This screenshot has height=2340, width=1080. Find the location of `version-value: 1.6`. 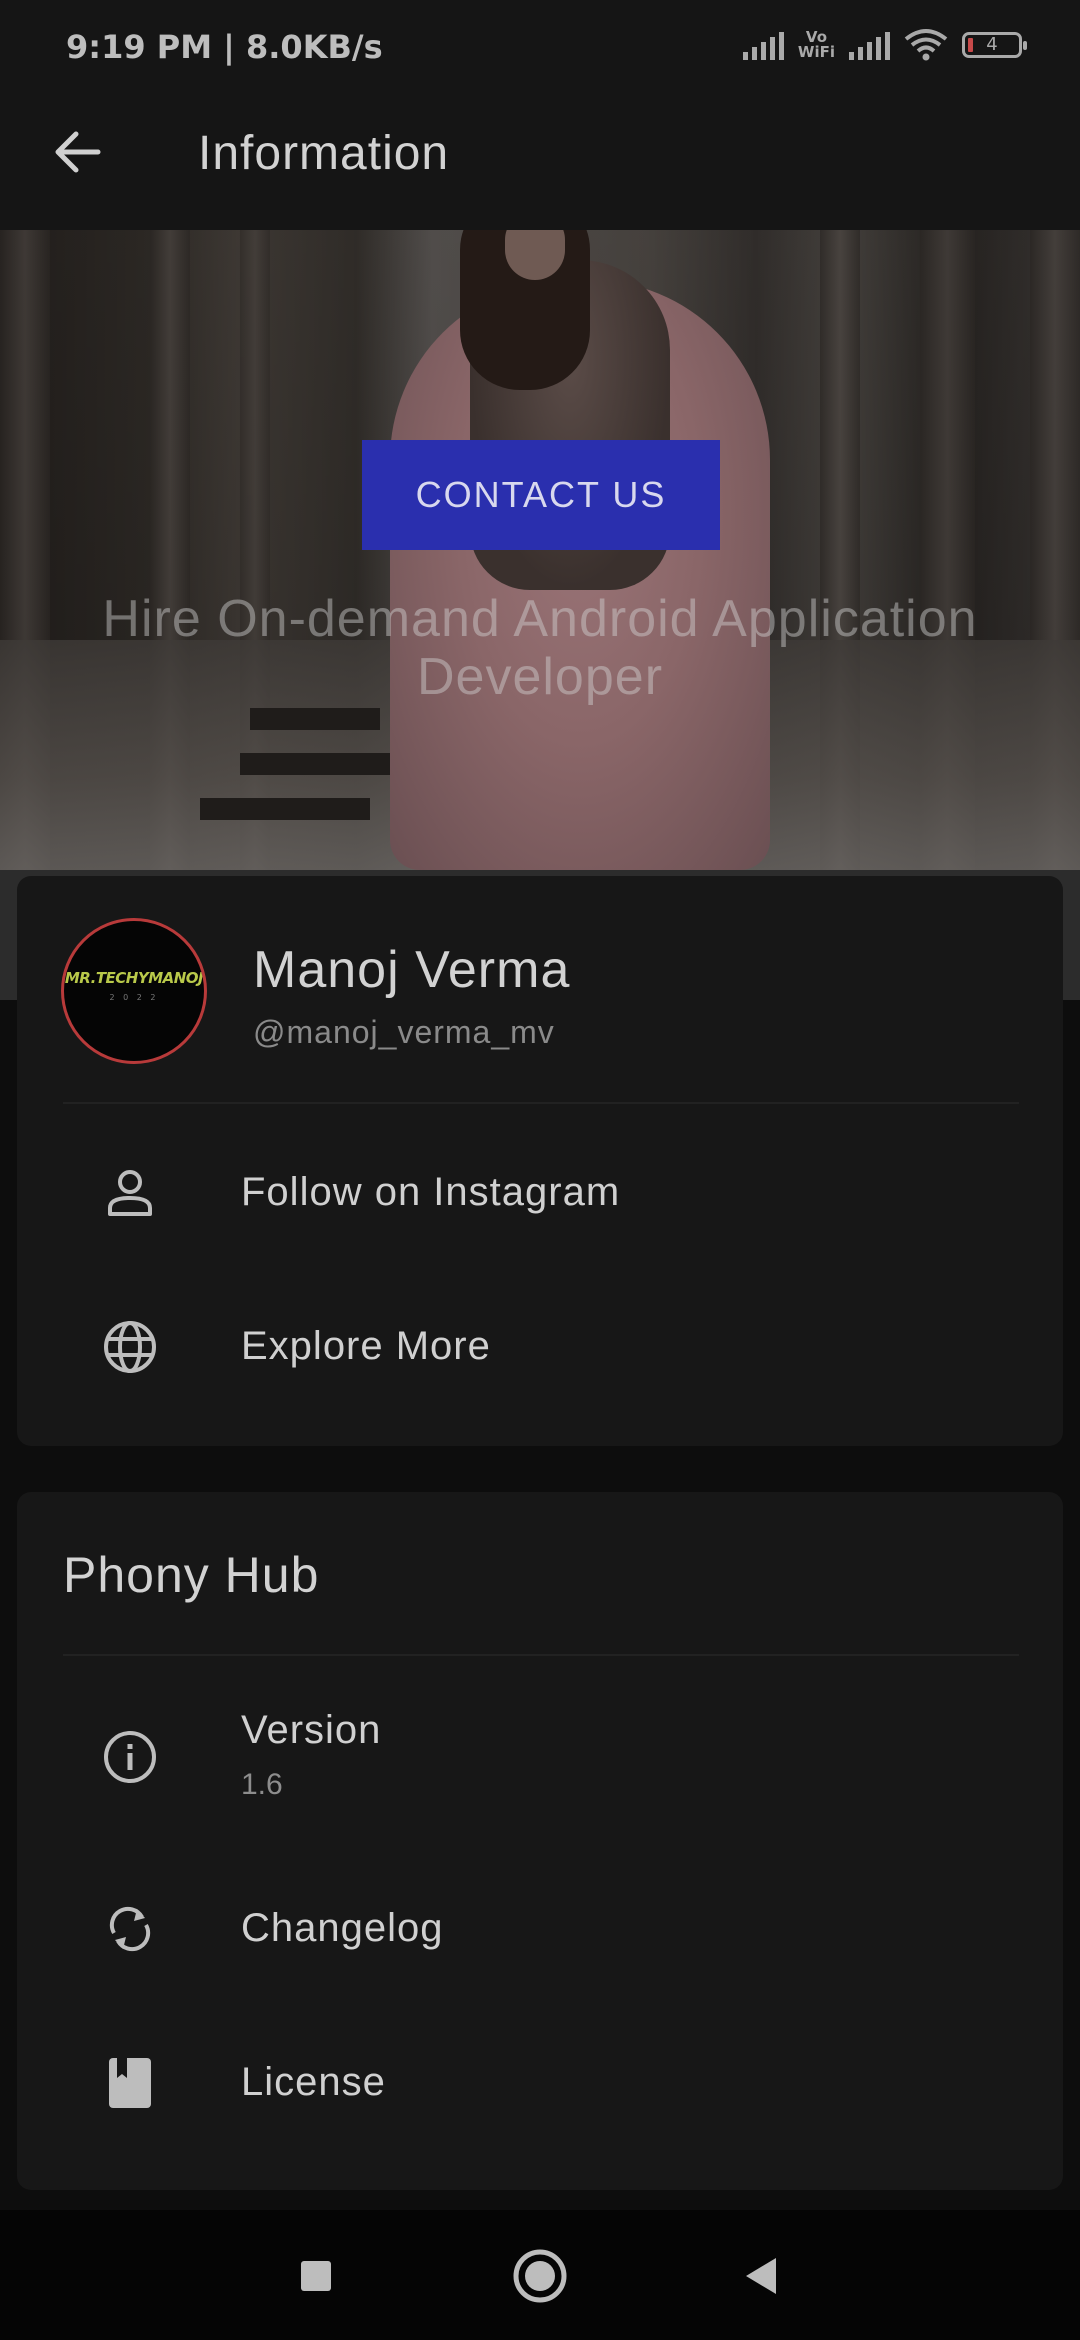

version-value: 1.6 is located at coordinates (262, 1784).